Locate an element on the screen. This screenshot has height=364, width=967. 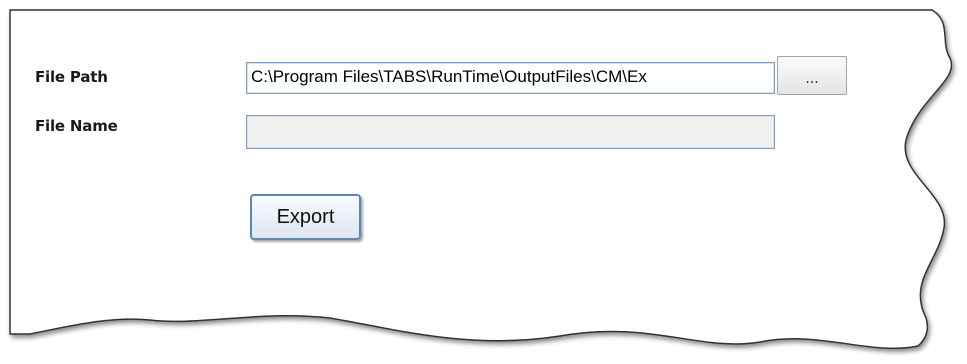
file-name-label: File Name is located at coordinates (76, 126).